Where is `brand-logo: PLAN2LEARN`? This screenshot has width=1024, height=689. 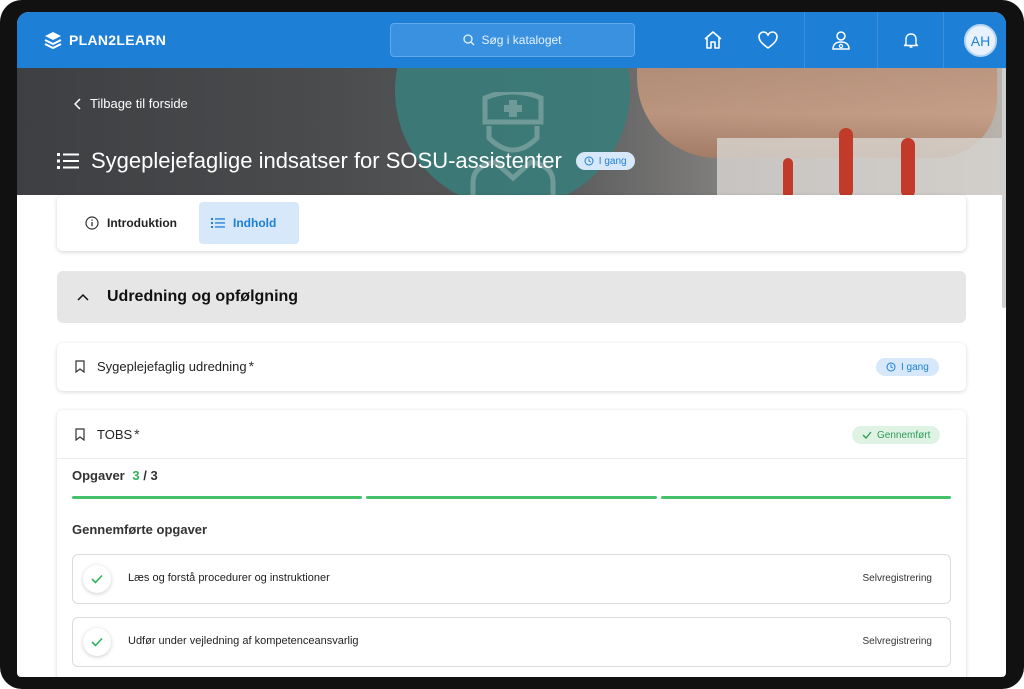
brand-logo: PLAN2LEARN is located at coordinates (105, 40).